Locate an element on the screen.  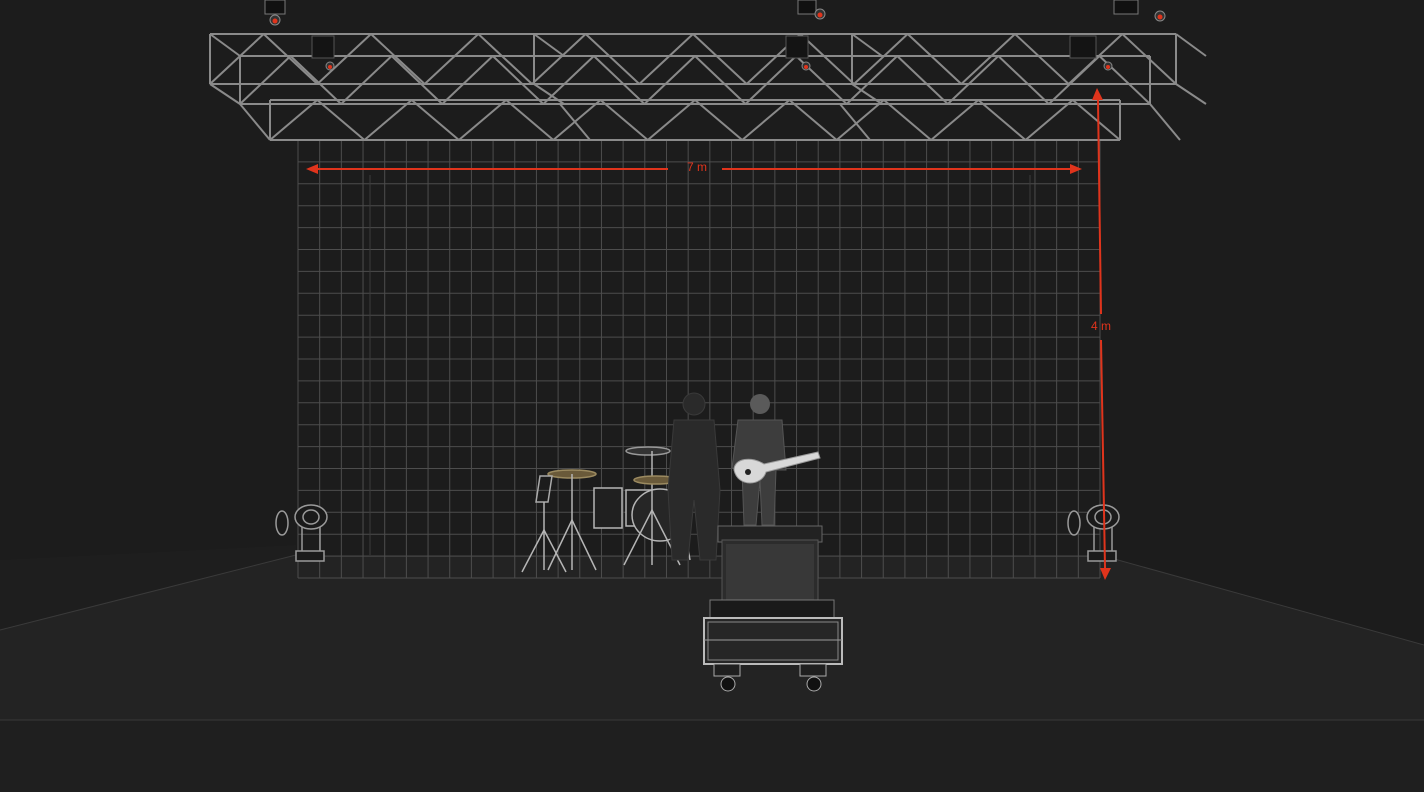
stage-front is located at coordinates (712, 756).